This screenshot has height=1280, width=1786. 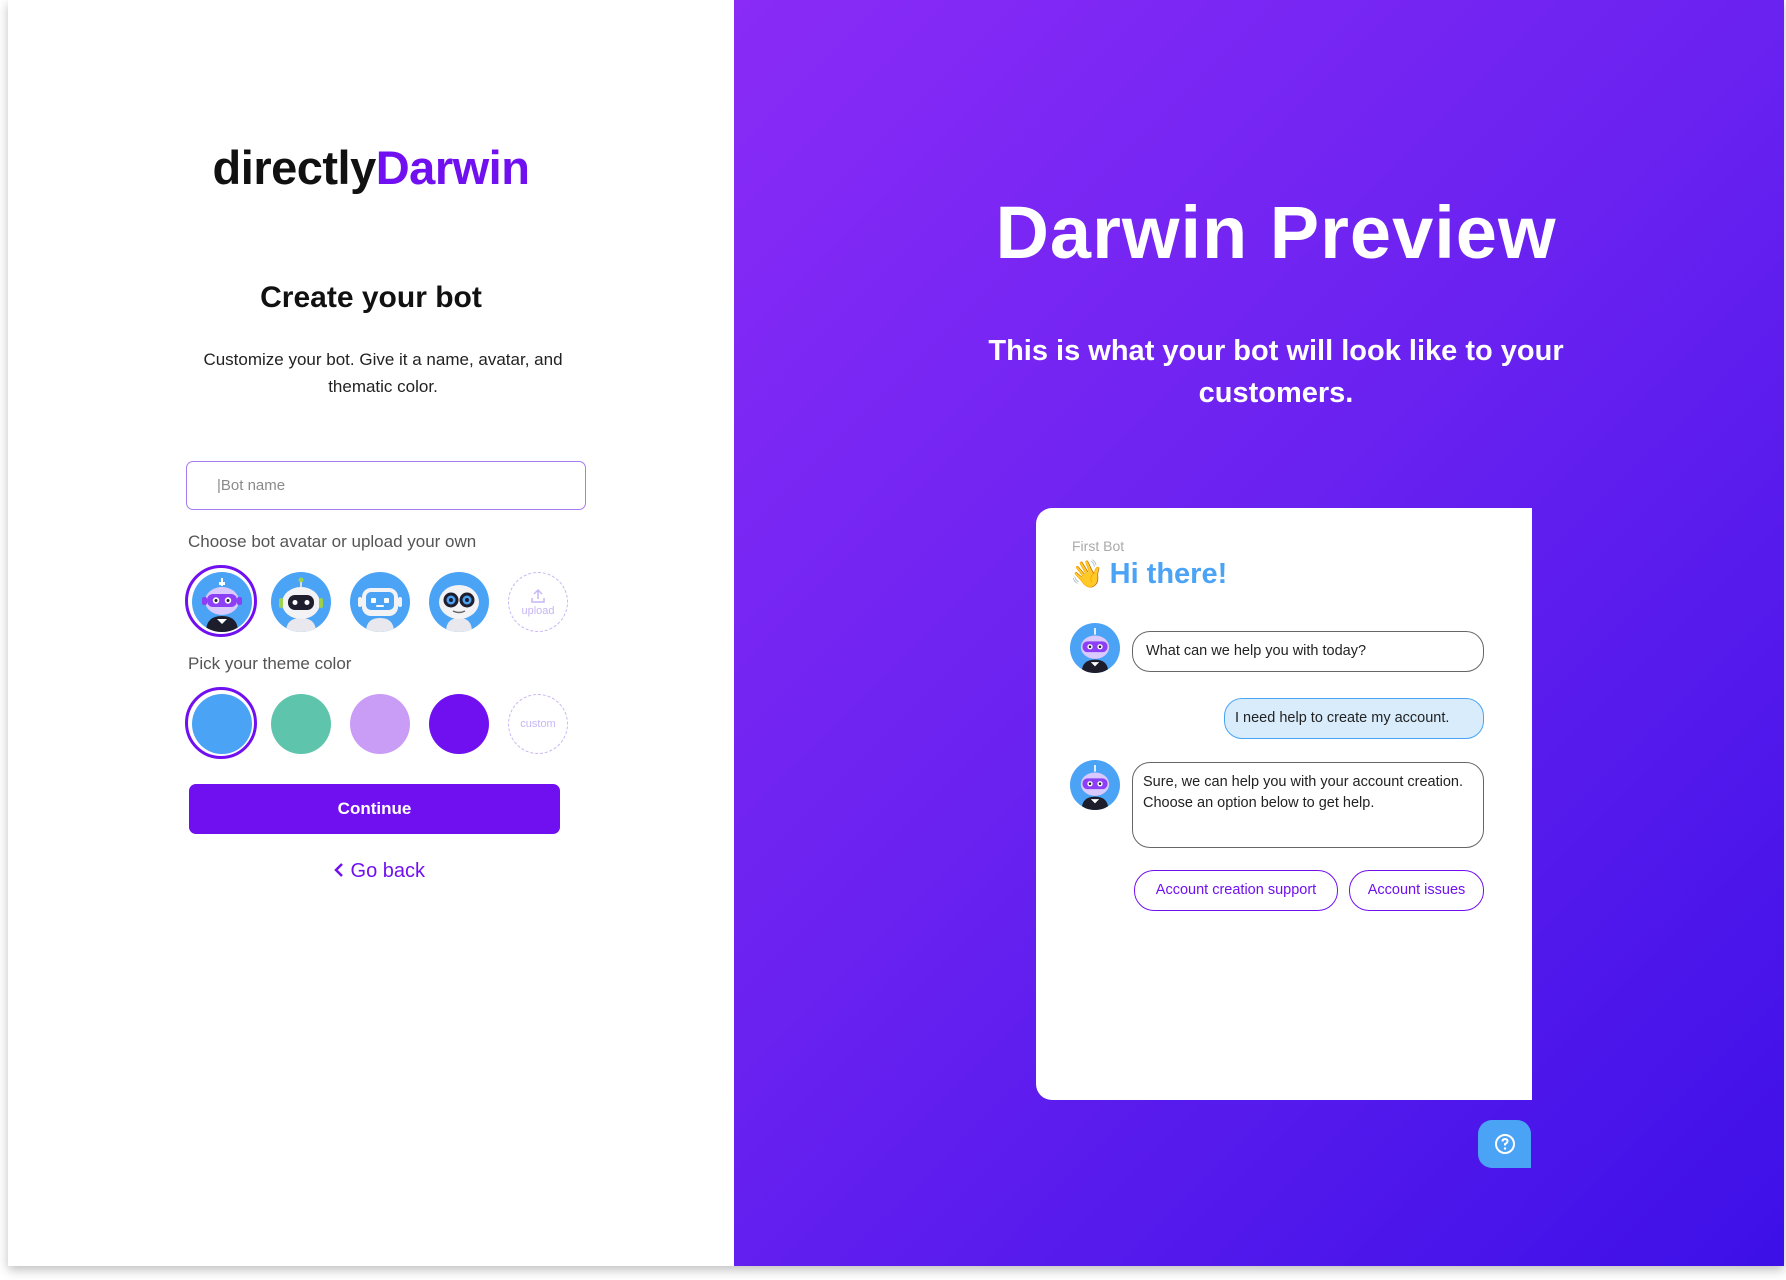 I want to click on color-option-teal, so click(x=306, y=724).